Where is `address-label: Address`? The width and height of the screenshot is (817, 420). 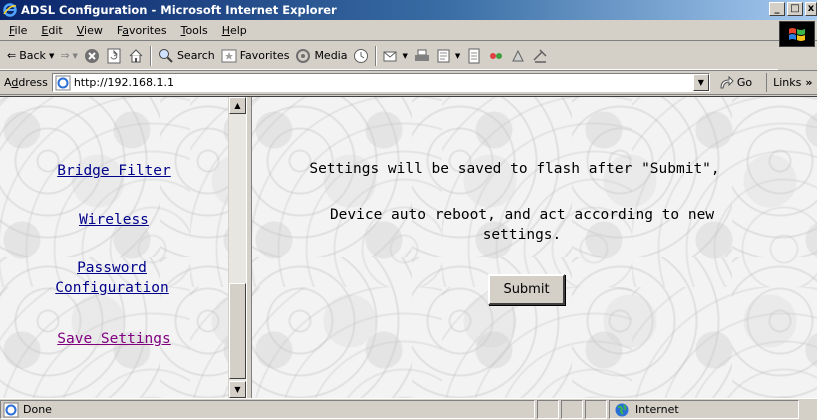
address-label: Address is located at coordinates (26, 82).